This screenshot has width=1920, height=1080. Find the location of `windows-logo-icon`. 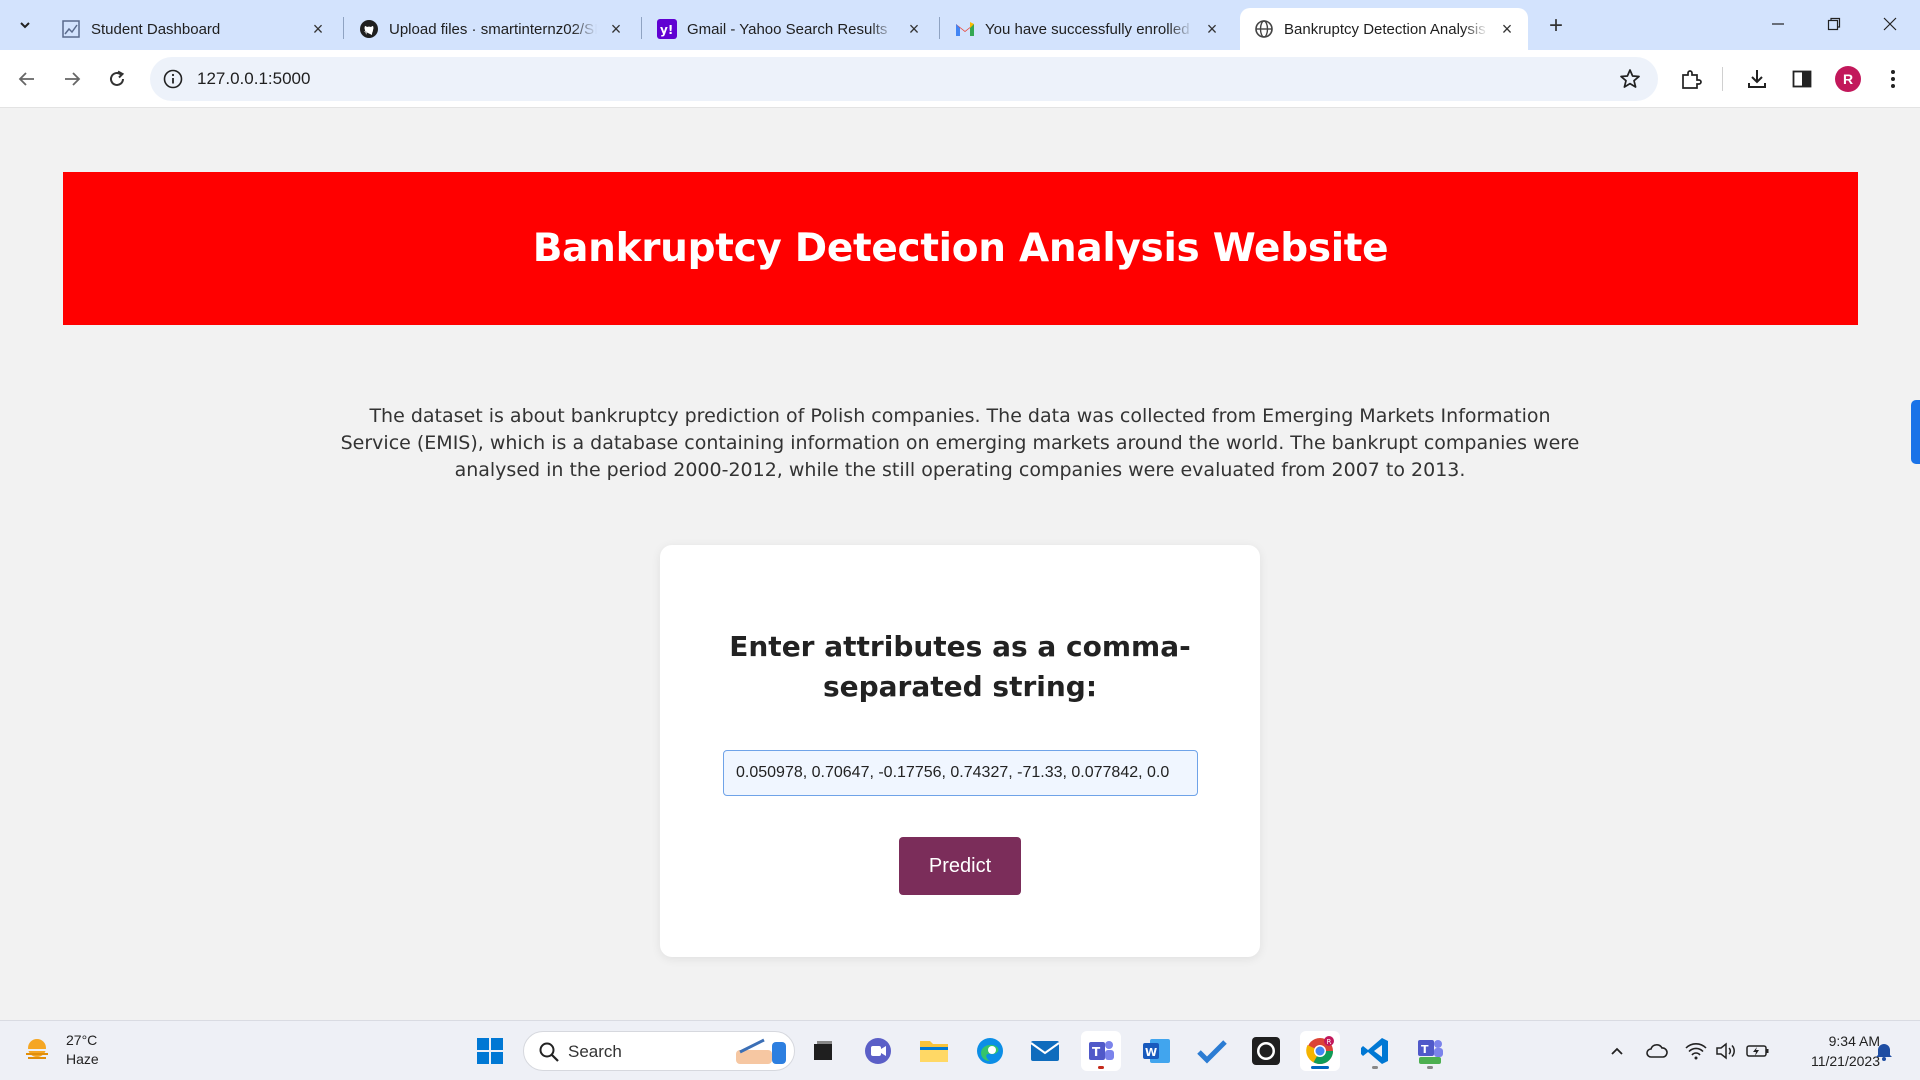

windows-logo-icon is located at coordinates (490, 1051).